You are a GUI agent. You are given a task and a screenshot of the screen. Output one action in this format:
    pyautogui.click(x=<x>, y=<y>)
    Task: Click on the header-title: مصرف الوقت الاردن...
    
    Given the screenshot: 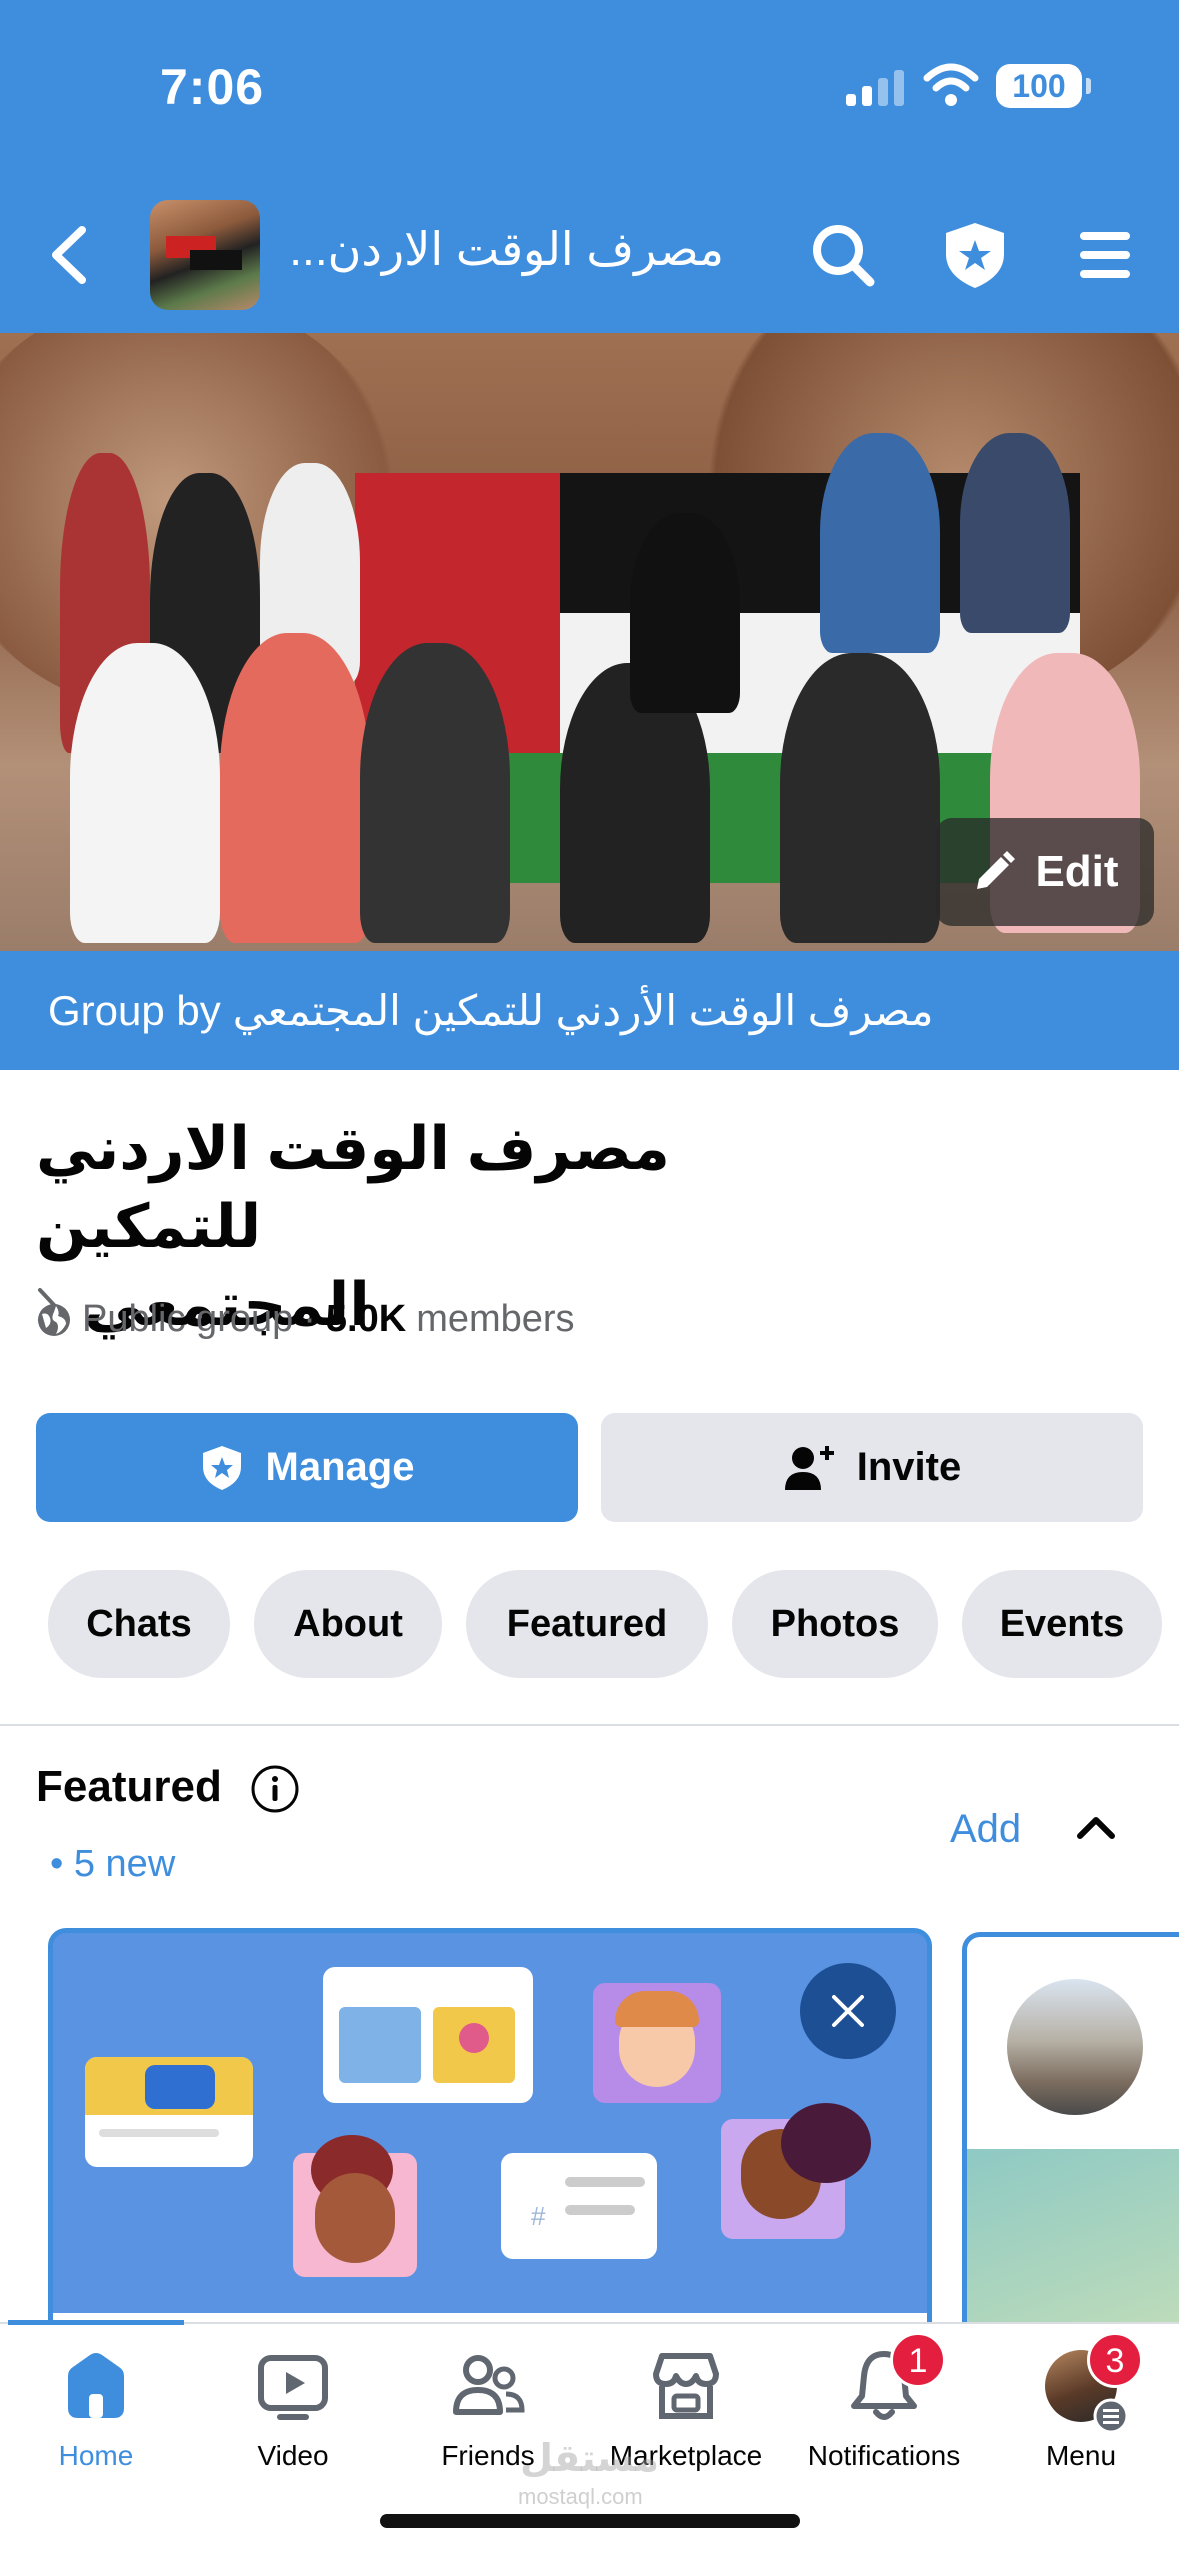 What is the action you would take?
    pyautogui.click(x=506, y=249)
    